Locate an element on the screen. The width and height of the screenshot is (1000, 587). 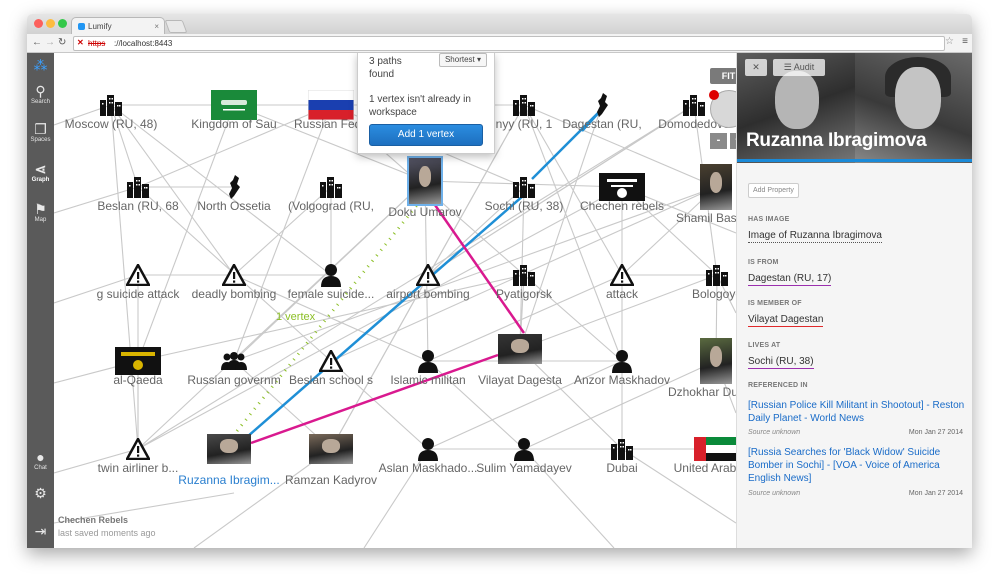
address-bar: ✕ https ://localhost:8443 is located at coordinates (509, 43).